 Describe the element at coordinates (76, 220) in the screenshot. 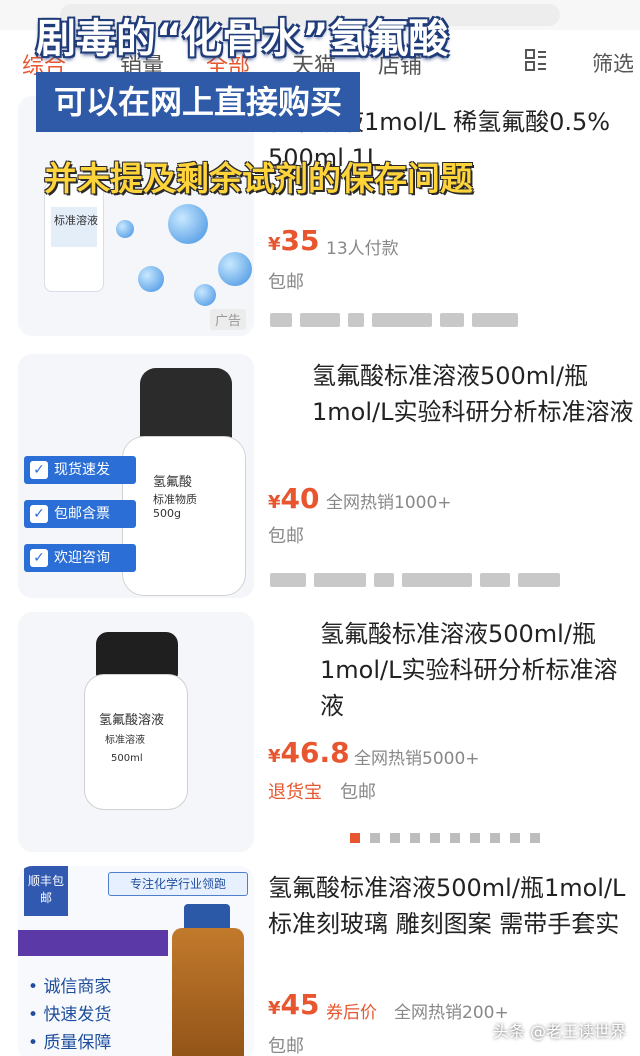

I see `thumb-label: 标准溶液` at that location.